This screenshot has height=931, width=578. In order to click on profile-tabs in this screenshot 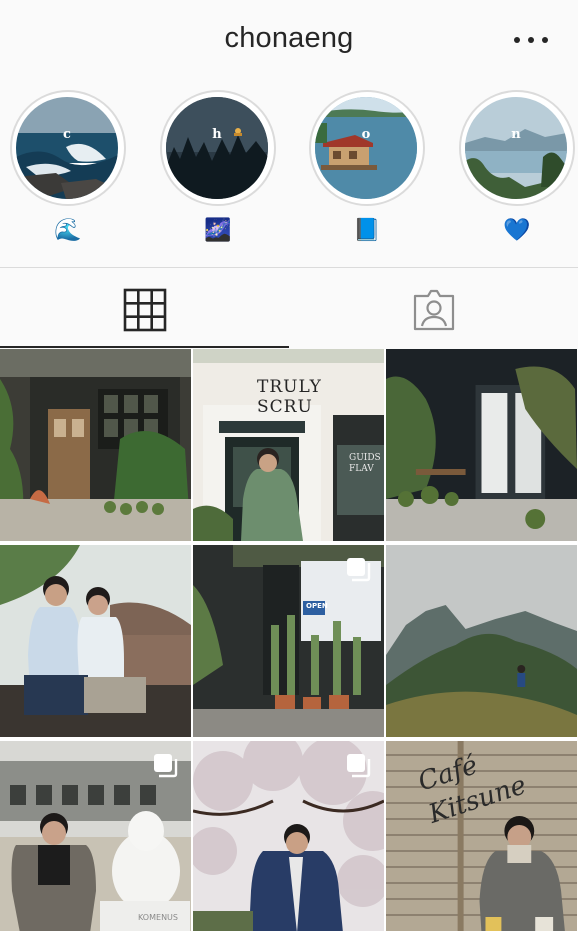, I will do `click(289, 308)`.